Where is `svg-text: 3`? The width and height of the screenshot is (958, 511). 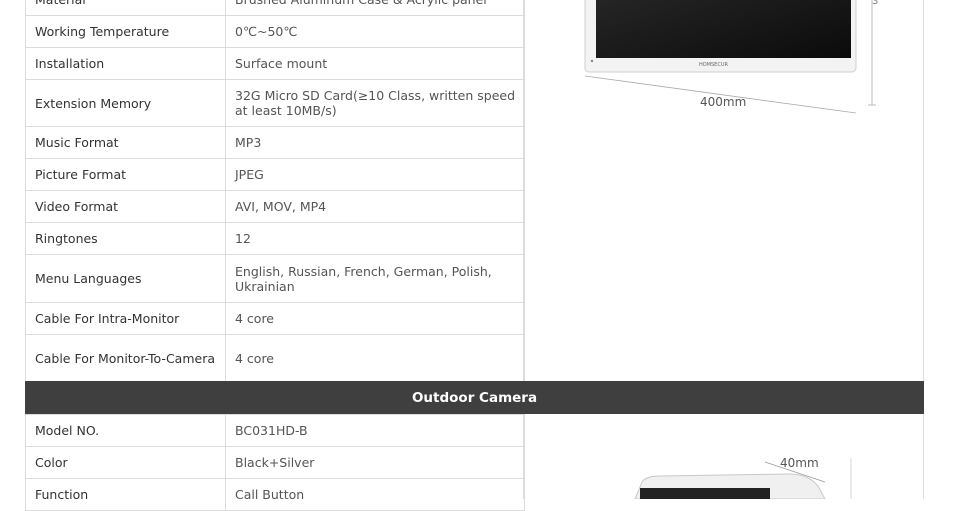 svg-text: 3 is located at coordinates (875, 3).